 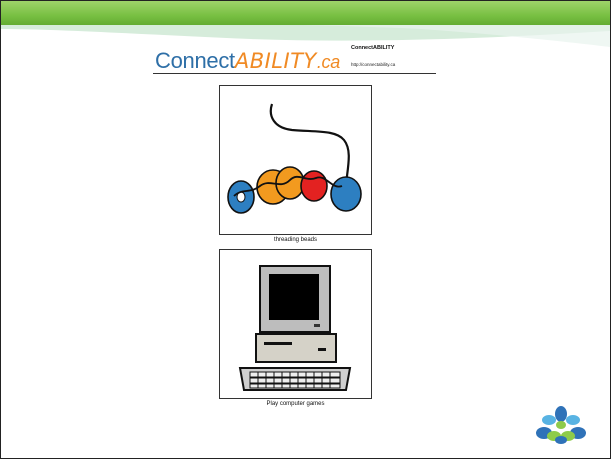 I want to click on threading-beads-card, so click(x=295, y=160).